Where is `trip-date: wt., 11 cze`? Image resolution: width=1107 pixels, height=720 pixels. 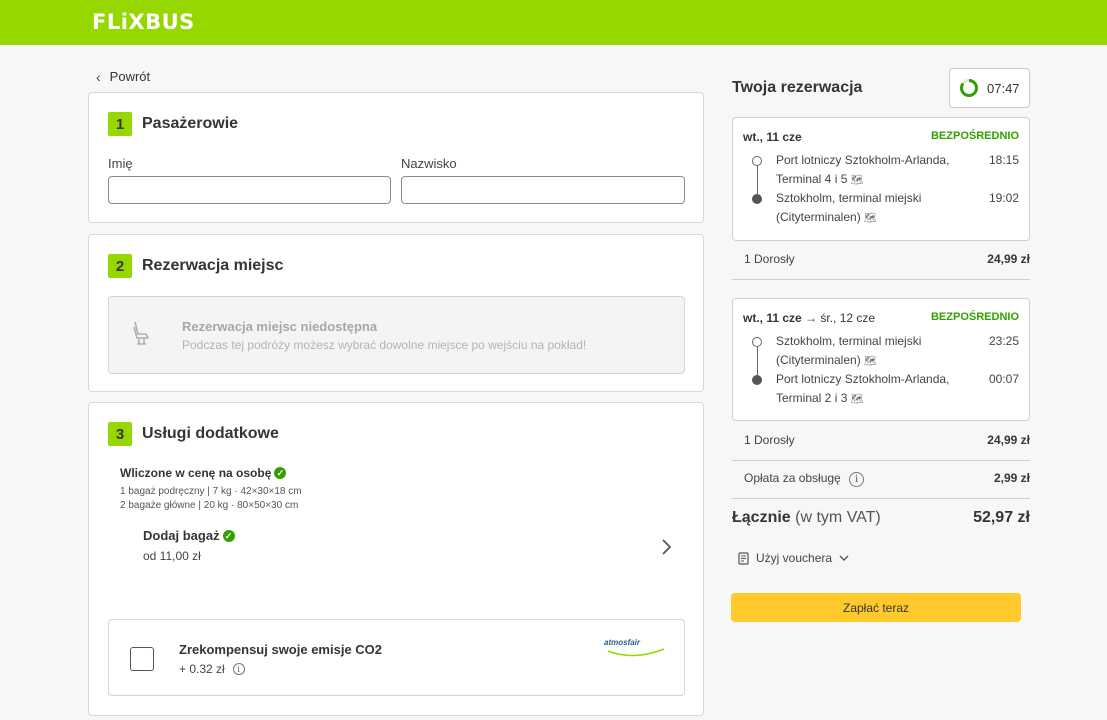 trip-date: wt., 11 cze is located at coordinates (772, 137).